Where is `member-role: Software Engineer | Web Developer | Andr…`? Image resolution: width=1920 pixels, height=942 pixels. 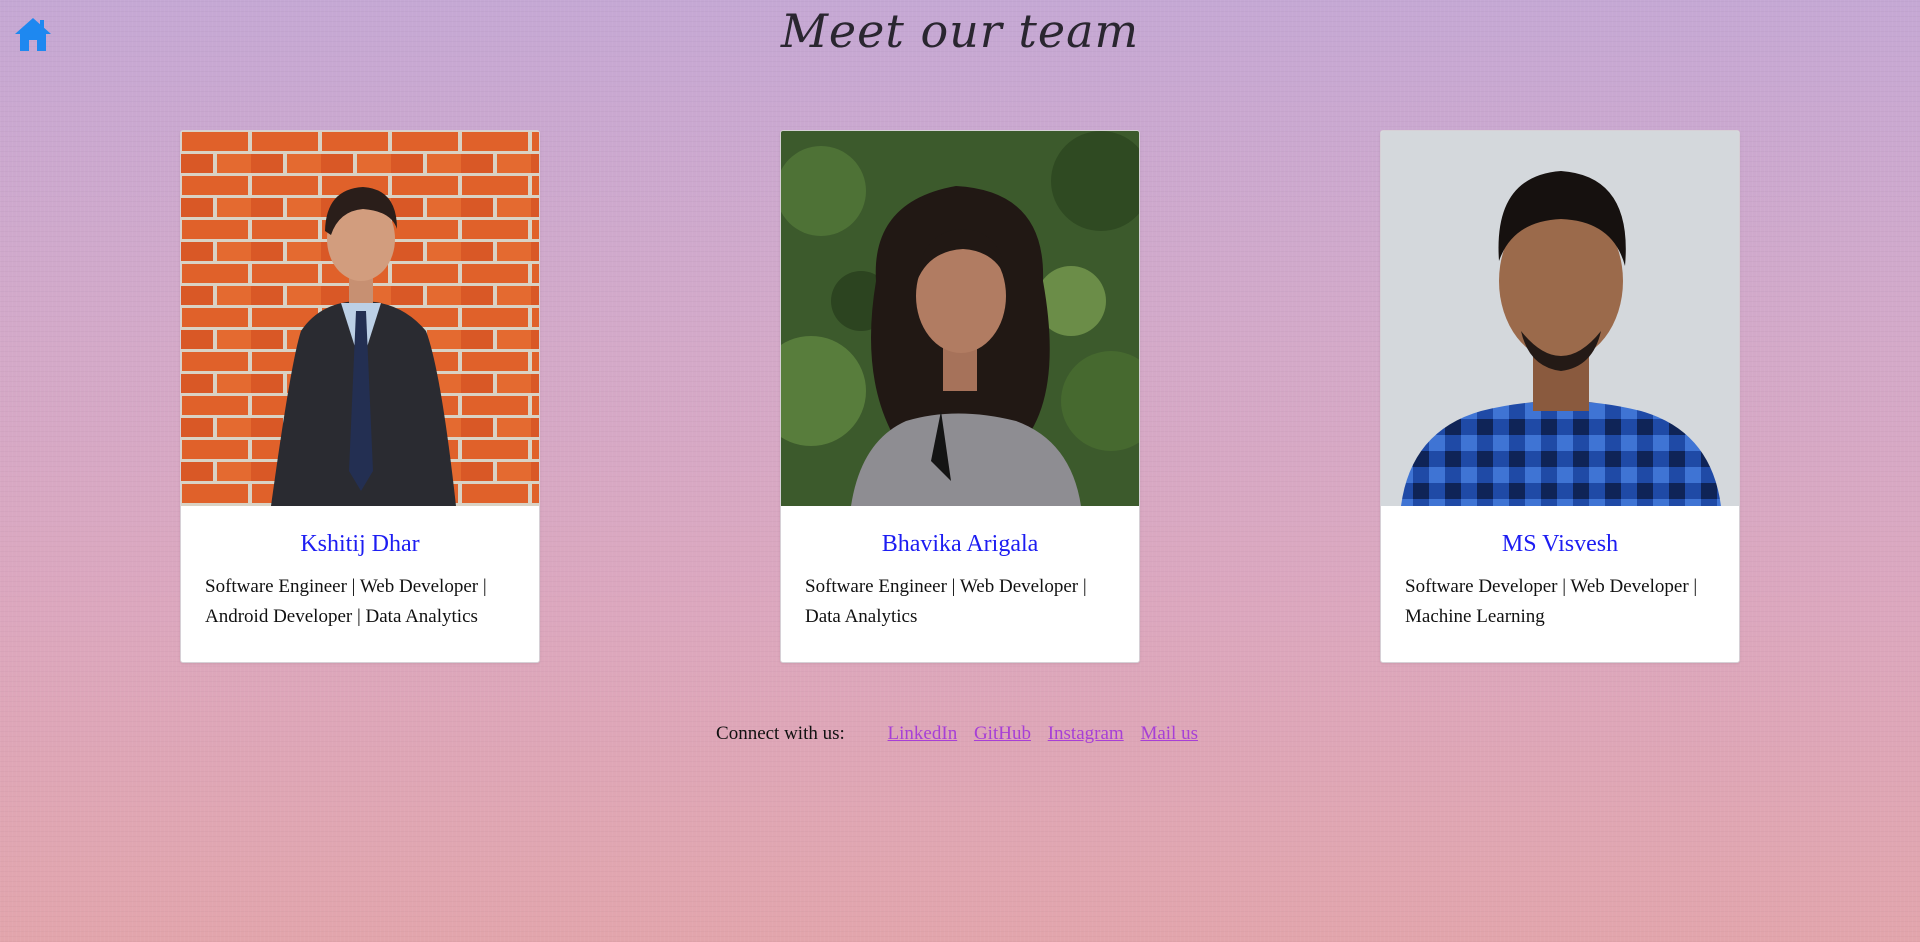 member-role: Software Engineer | Web Developer | Andr… is located at coordinates (346, 601).